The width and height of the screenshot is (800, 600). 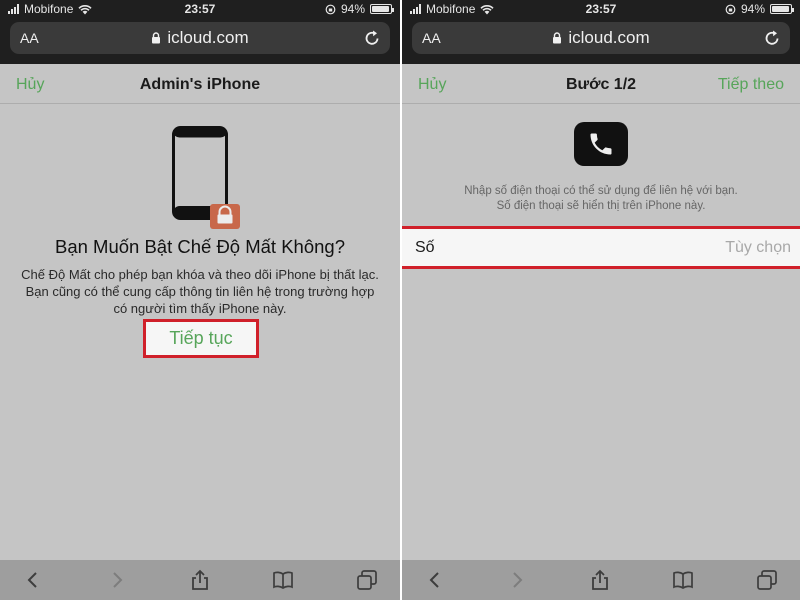 I want to click on next-button: Tiếp theo, so click(x=751, y=85).